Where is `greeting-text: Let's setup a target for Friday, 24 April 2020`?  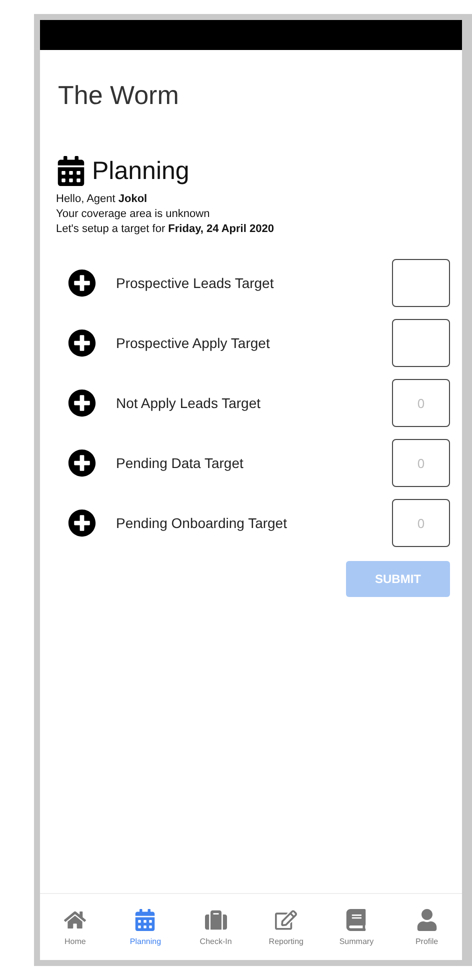
greeting-text: Let's setup a target for Friday, 24 April 2020 is located at coordinates (165, 229).